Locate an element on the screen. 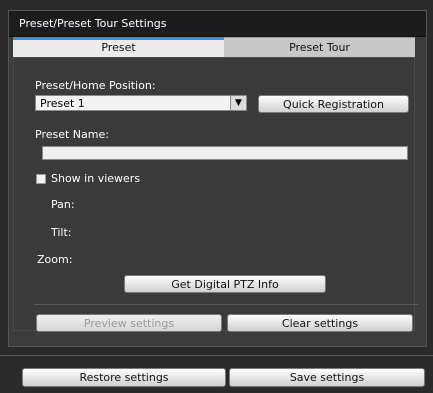 The width and height of the screenshot is (433, 393). tilt-label: Tilt: is located at coordinates (61, 232).